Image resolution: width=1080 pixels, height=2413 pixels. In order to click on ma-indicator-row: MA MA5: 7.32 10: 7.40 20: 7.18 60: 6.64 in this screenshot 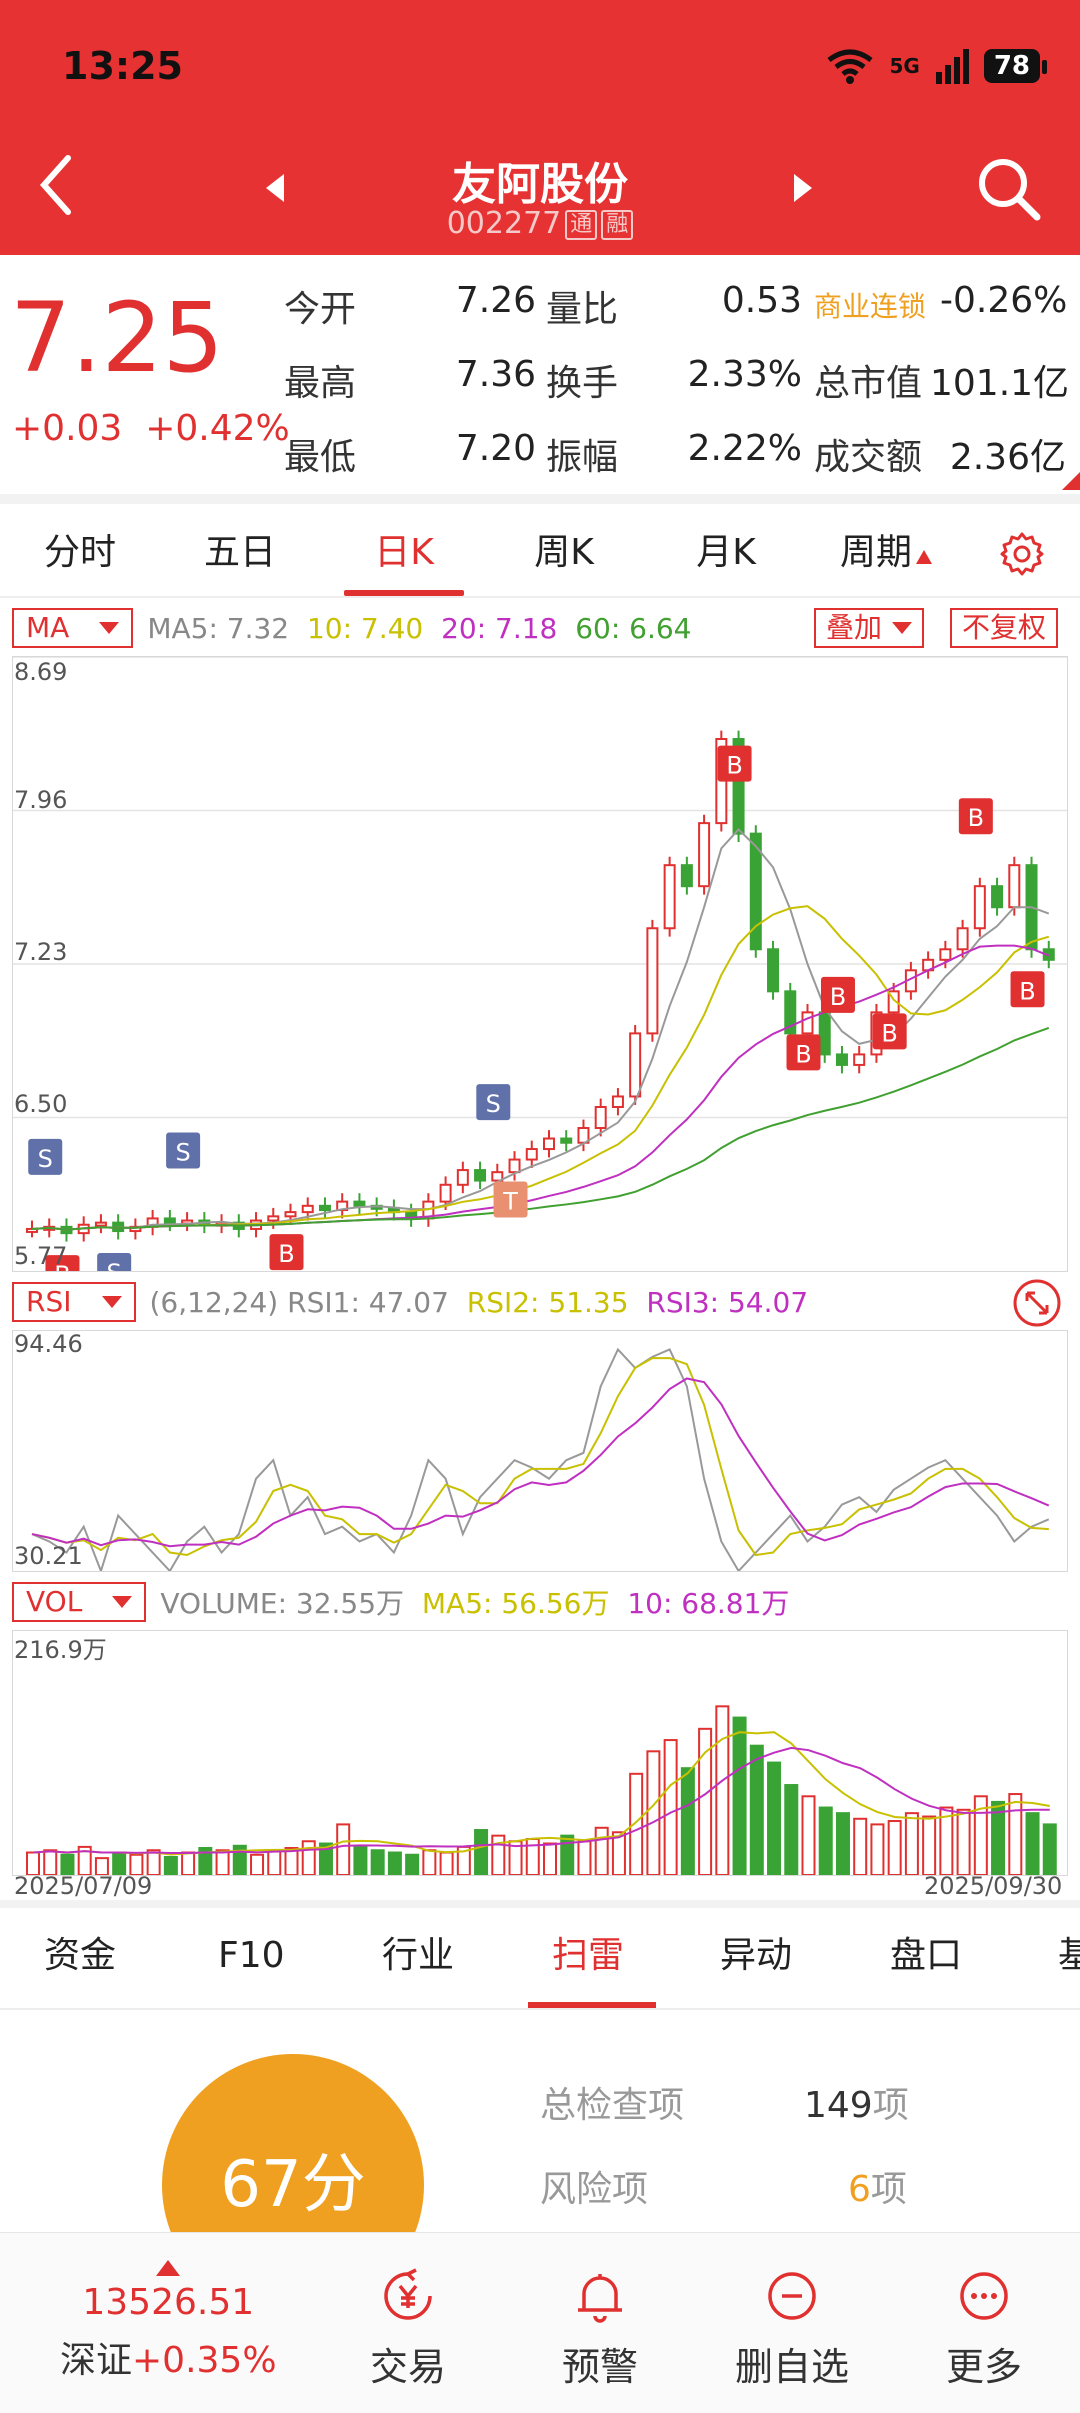, I will do `click(352, 628)`.